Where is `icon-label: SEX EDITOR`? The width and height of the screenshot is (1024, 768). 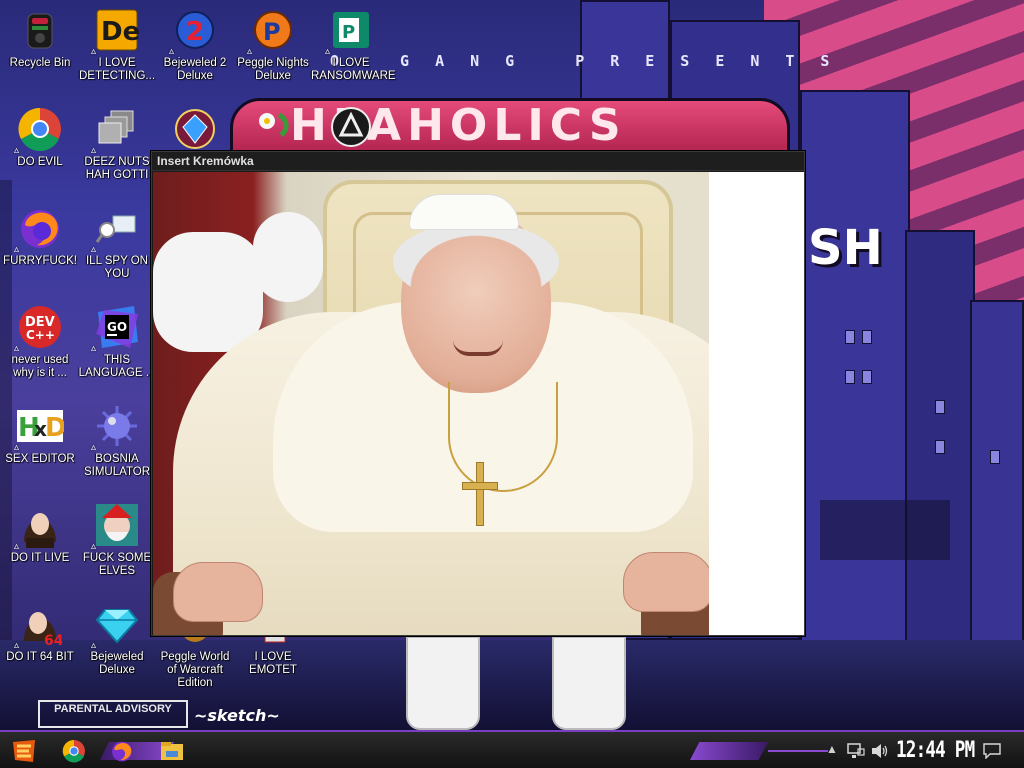
icon-label: SEX EDITOR is located at coordinates (40, 459).